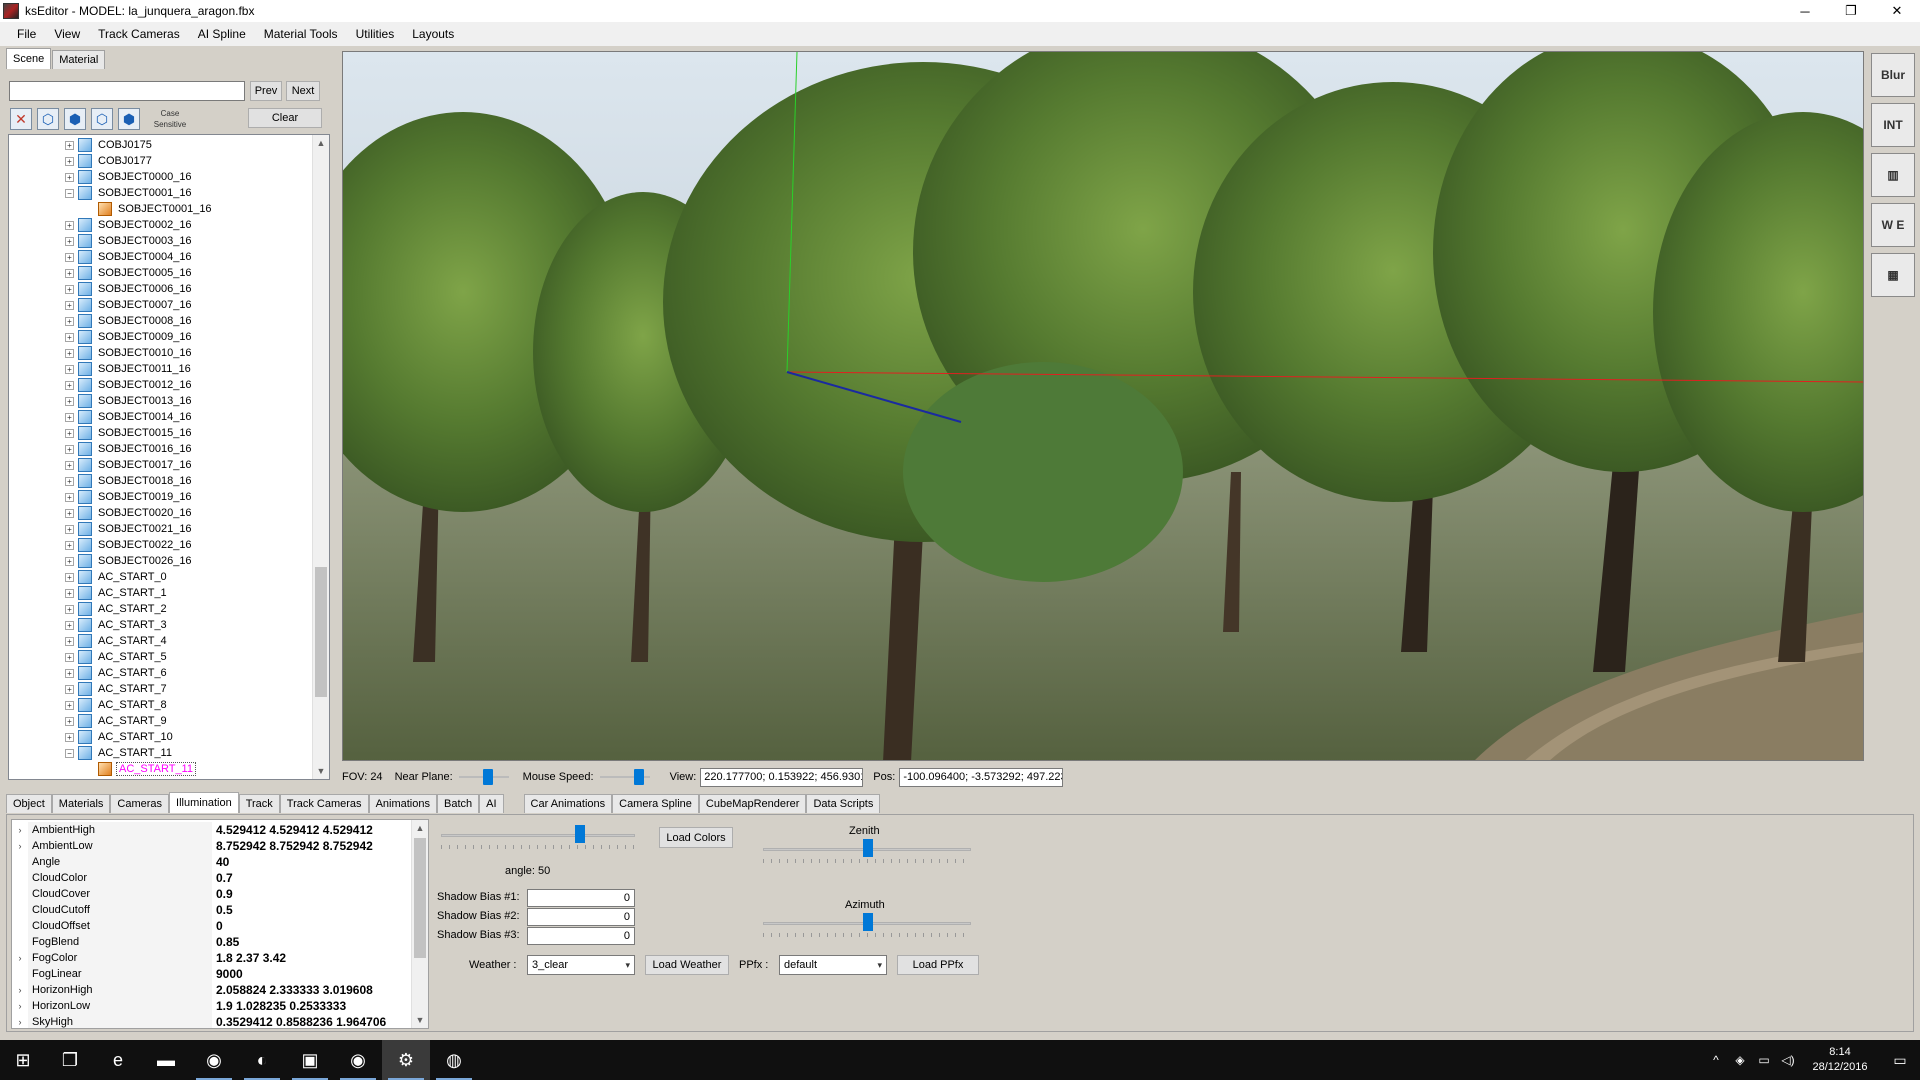 Image resolution: width=1920 pixels, height=1080 pixels. Describe the element at coordinates (129, 257) in the screenshot. I see `tree-item: + SOBJECT0004_16` at that location.